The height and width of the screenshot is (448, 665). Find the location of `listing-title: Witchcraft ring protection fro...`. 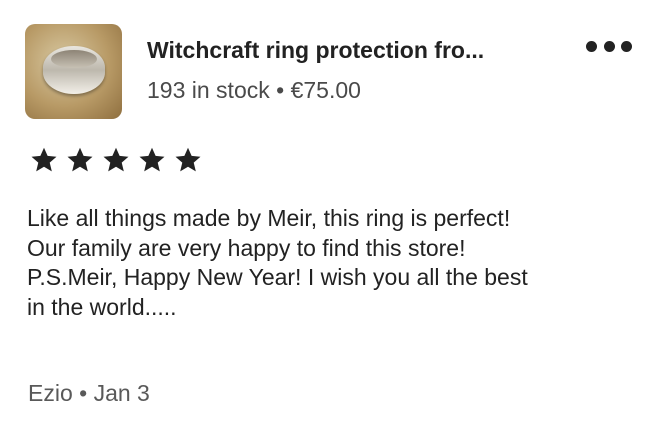

listing-title: Witchcraft ring protection fro... is located at coordinates (315, 50).